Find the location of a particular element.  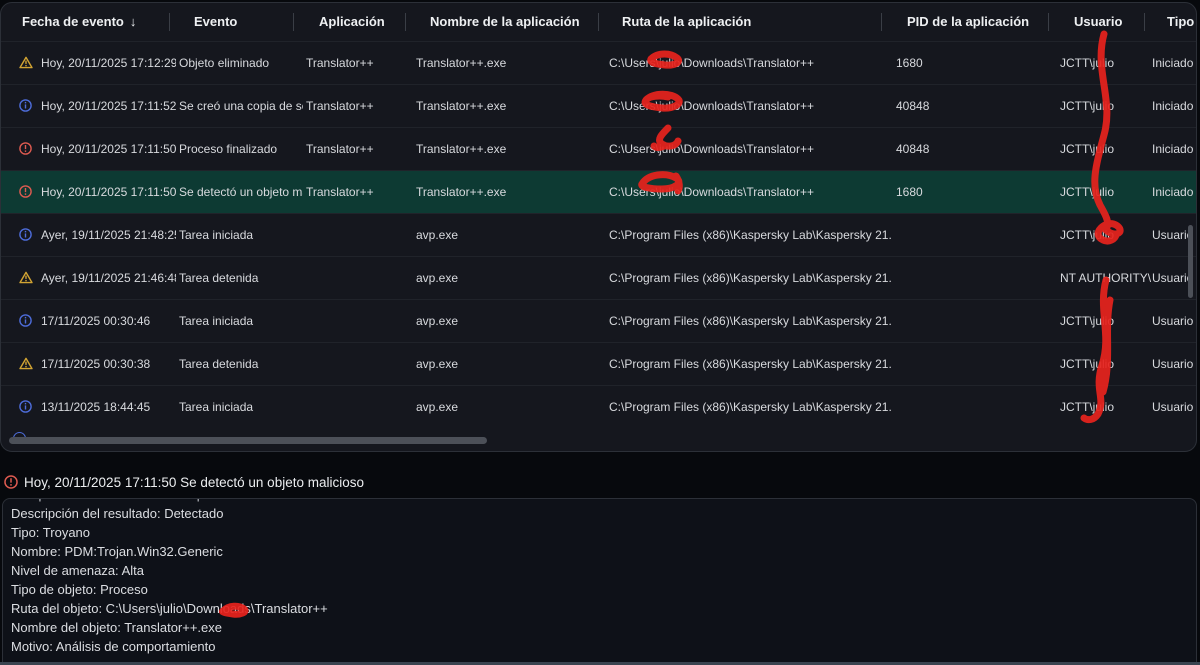

column-header-app-path: Ruta de la aplicación is located at coordinates (686, 22).